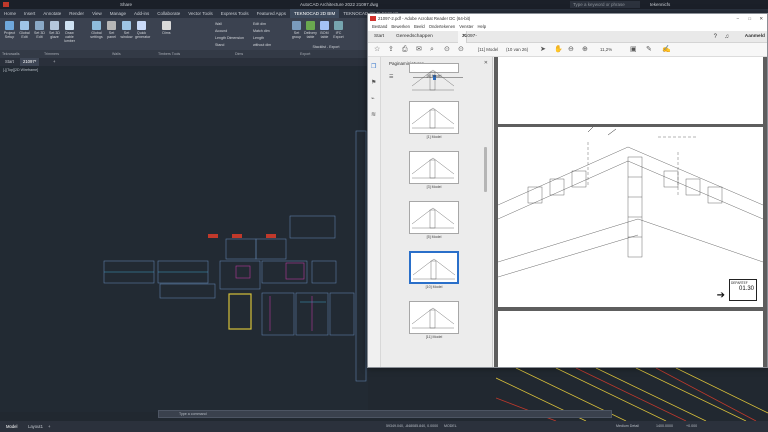 The image size is (768, 432). Describe the element at coordinates (52, 54) in the screenshot. I see `ribbon-group-label: Trimmers` at that location.